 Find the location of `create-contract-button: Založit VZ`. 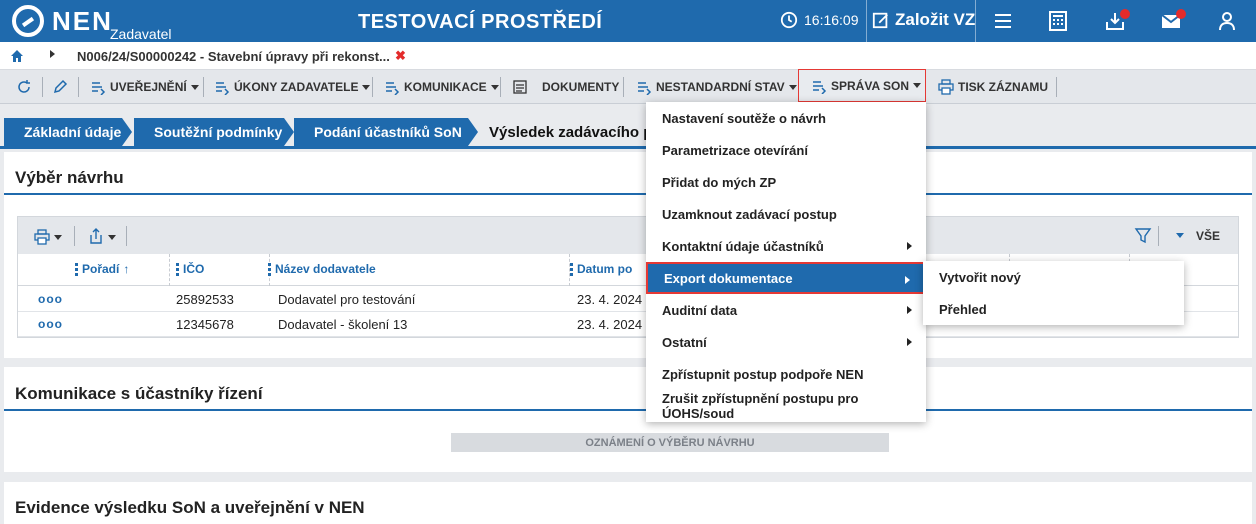

create-contract-button: Založit VZ is located at coordinates (923, 20).